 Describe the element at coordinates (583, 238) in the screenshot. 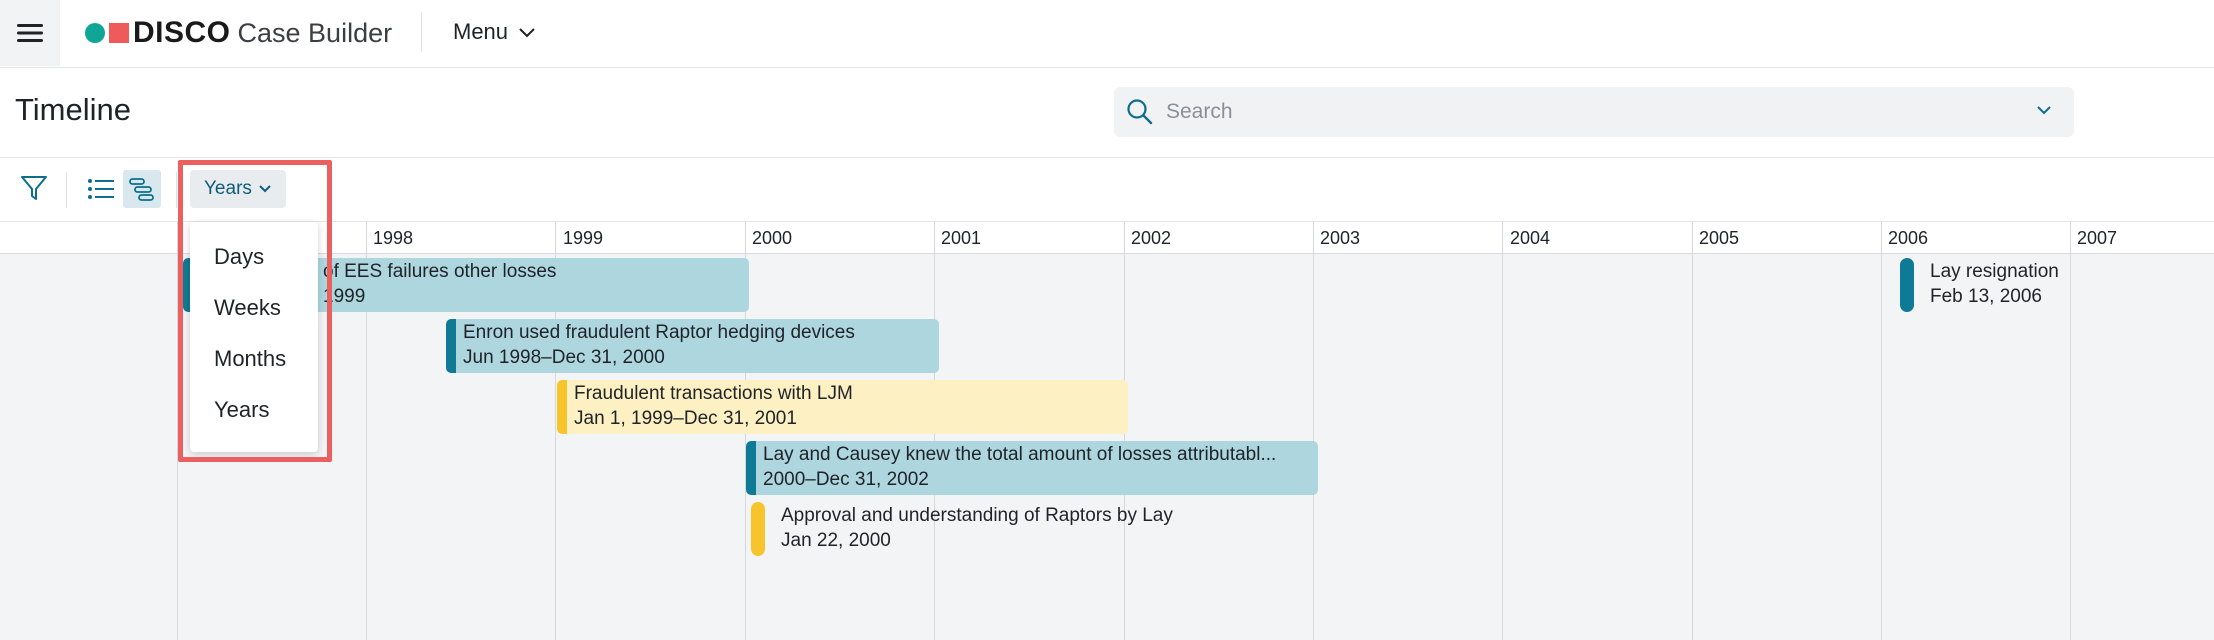

I see `year-label: 1999` at that location.